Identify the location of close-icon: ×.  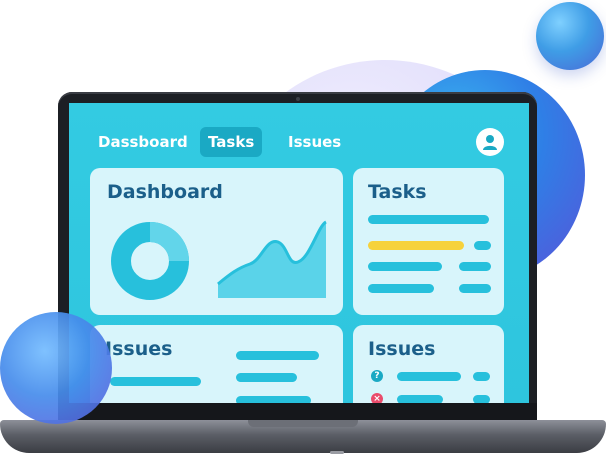
(377, 398).